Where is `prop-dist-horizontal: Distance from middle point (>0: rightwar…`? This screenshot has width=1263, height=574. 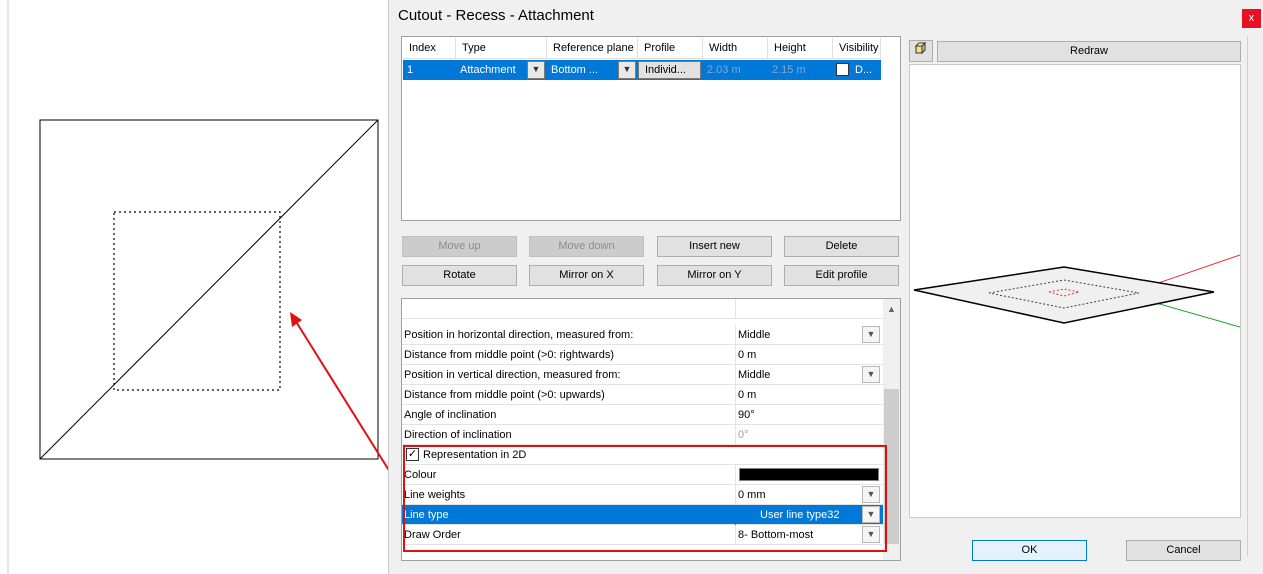 prop-dist-horizontal: Distance from middle point (>0: rightwar… is located at coordinates (642, 355).